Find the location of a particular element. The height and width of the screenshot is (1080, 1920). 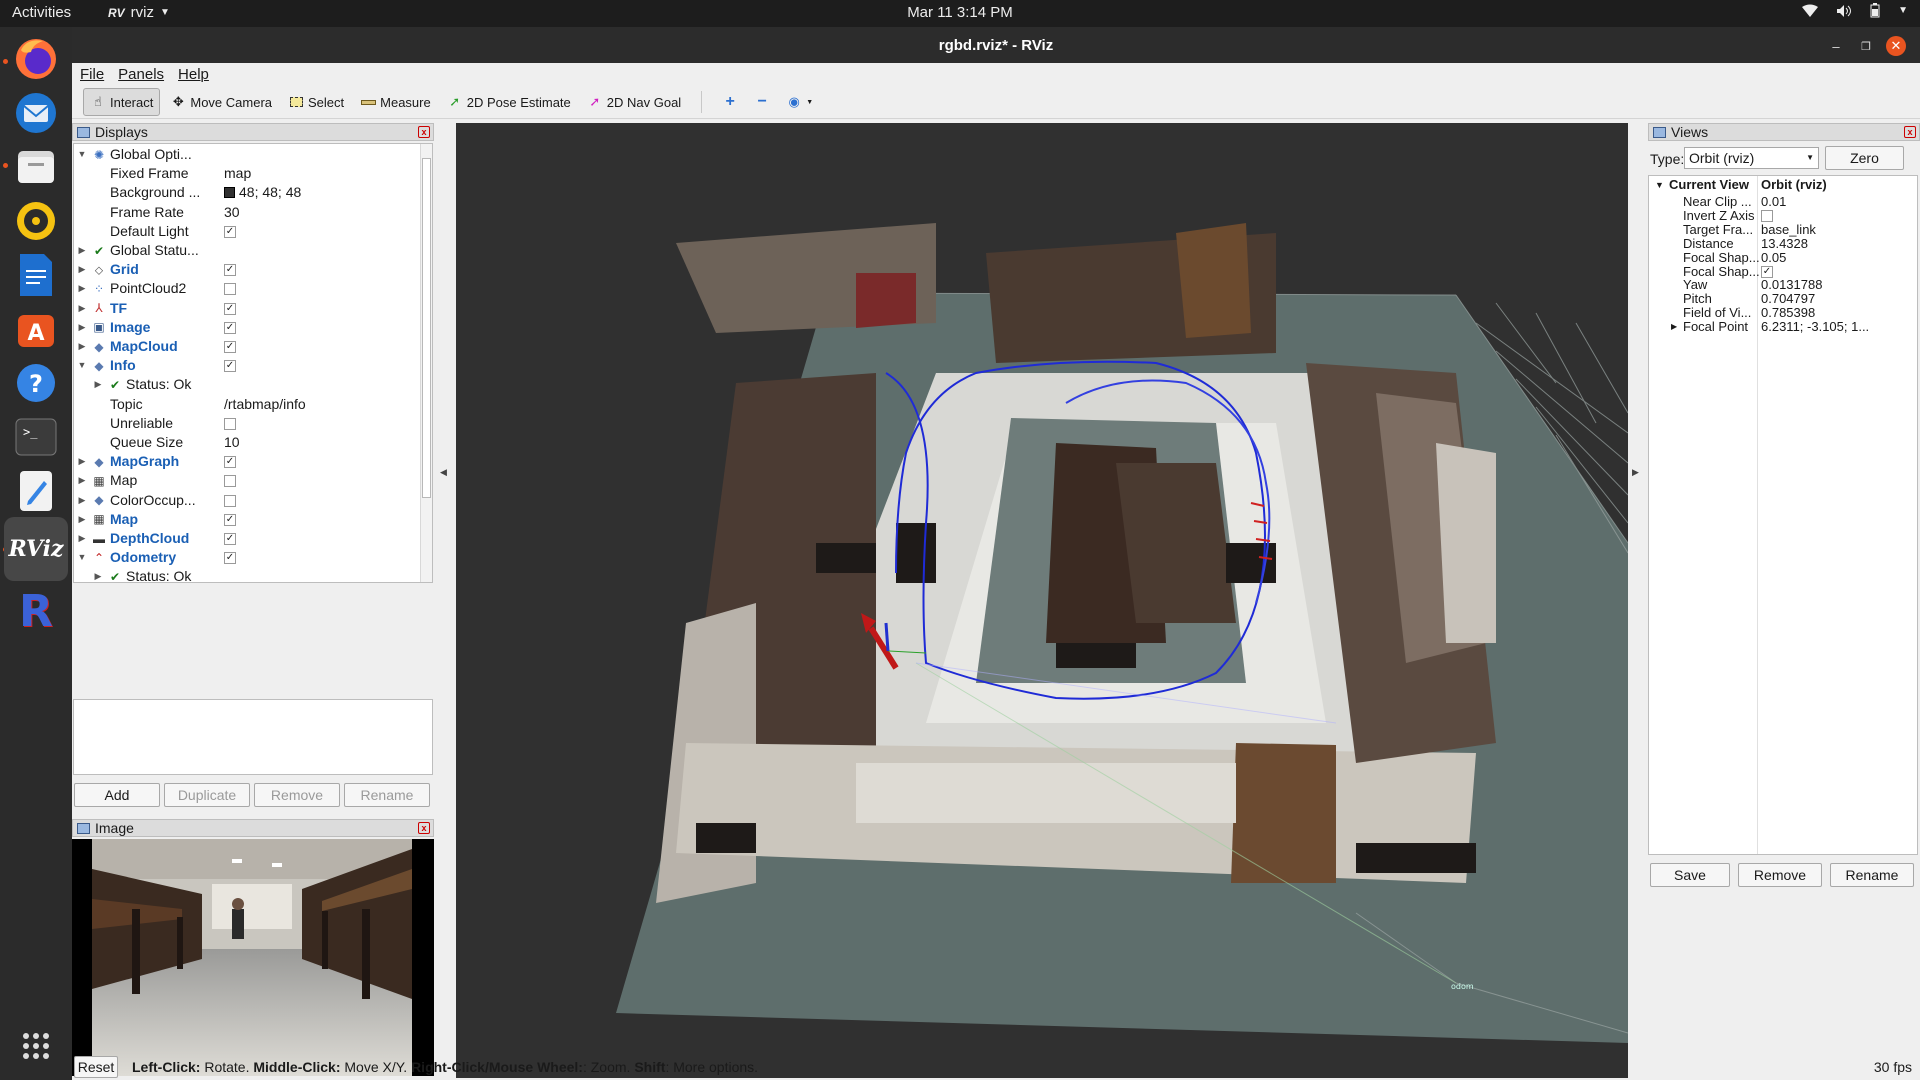

save-view-button: Save is located at coordinates (1690, 875).